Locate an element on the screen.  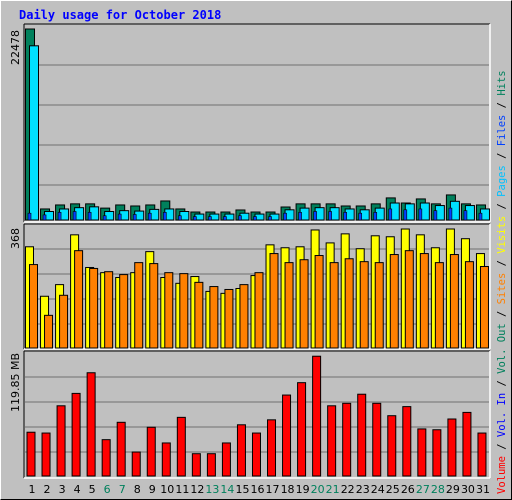
x-axis-day-label: 17 is located at coordinates (273, 489).